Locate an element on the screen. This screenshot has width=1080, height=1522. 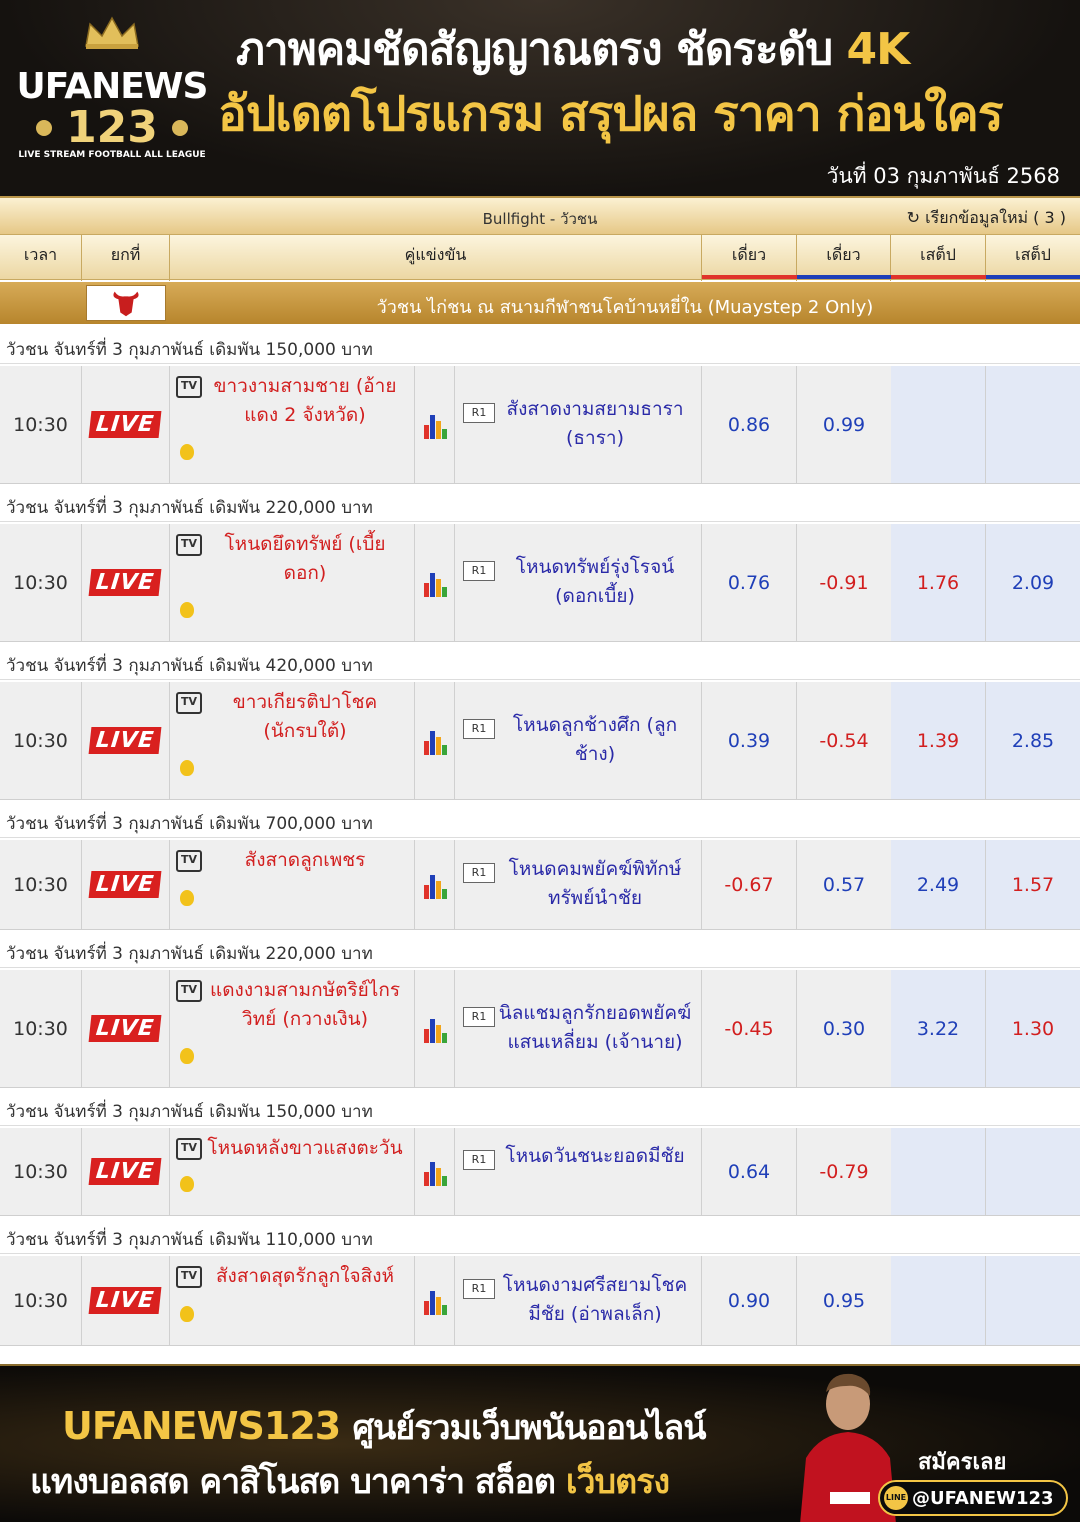
football-icon is located at coordinates (180, 128).